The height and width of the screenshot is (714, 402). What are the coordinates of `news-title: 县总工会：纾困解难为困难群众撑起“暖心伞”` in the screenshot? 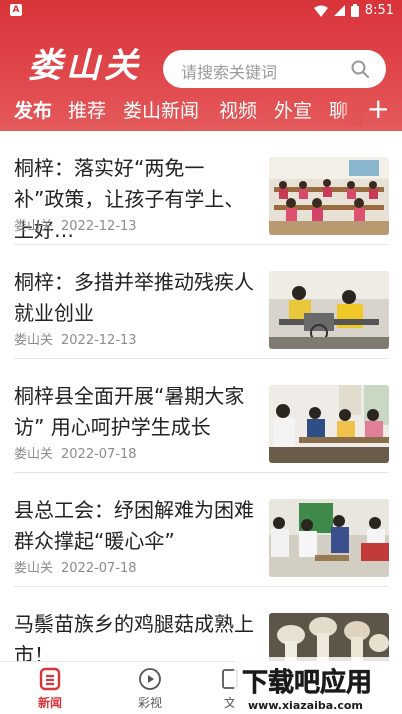 It's located at (134, 526).